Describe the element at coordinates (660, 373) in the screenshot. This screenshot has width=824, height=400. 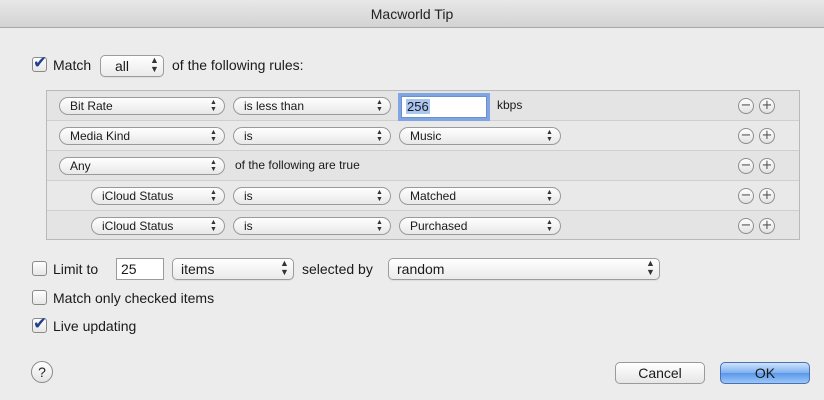
I see `cancel-button: Cancel` at that location.